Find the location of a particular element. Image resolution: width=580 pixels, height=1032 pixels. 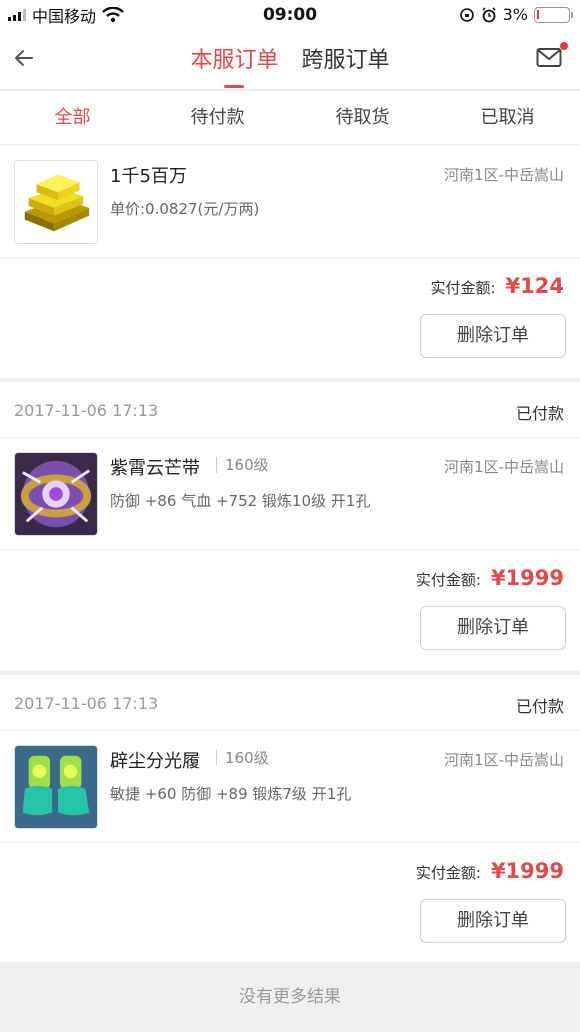

filter-pending-pickup: 待取货 is located at coordinates (362, 117).